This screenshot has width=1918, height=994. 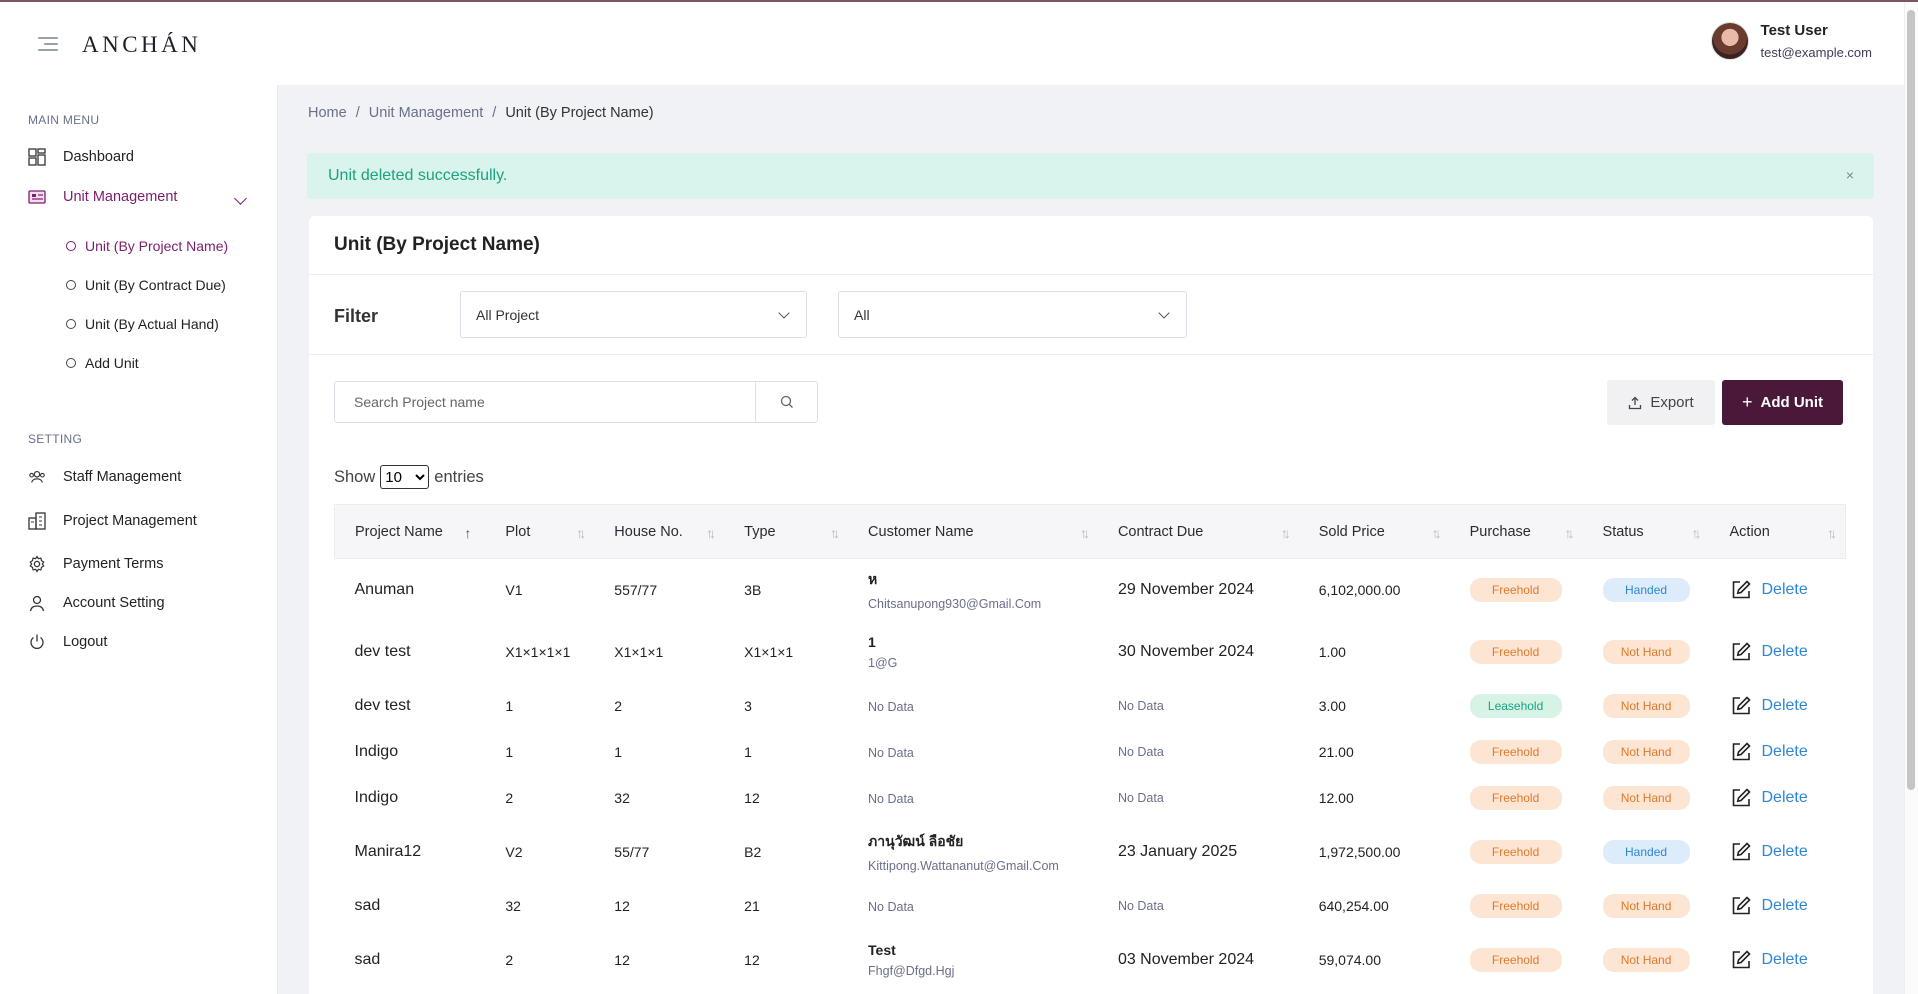 What do you see at coordinates (1791, 41) in the screenshot?
I see `user-profile: Test User test@example.com` at bounding box center [1791, 41].